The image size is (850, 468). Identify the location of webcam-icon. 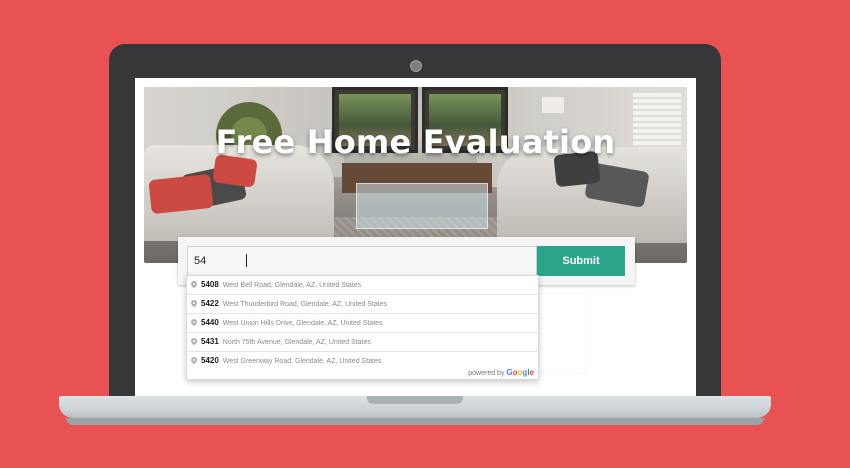
(416, 66).